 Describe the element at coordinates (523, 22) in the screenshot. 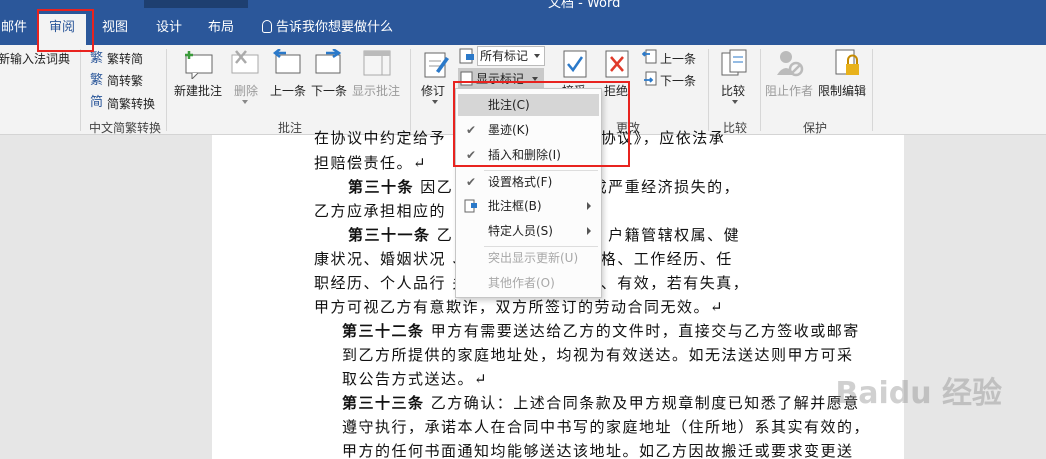

I see `title-tab-bar: 文档 - Word 邮件 审阅 视图 设计 布局 告诉我你想要做什么` at that location.